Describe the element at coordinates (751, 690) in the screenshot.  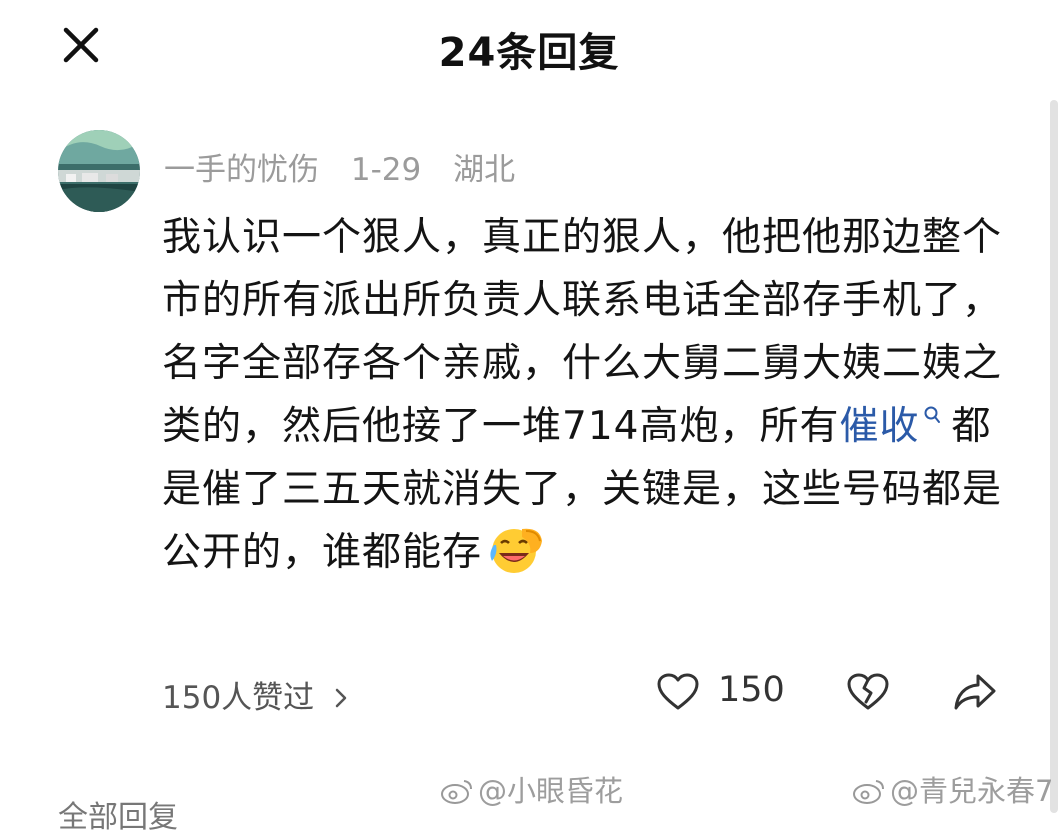
I see `like-count: 150` at that location.